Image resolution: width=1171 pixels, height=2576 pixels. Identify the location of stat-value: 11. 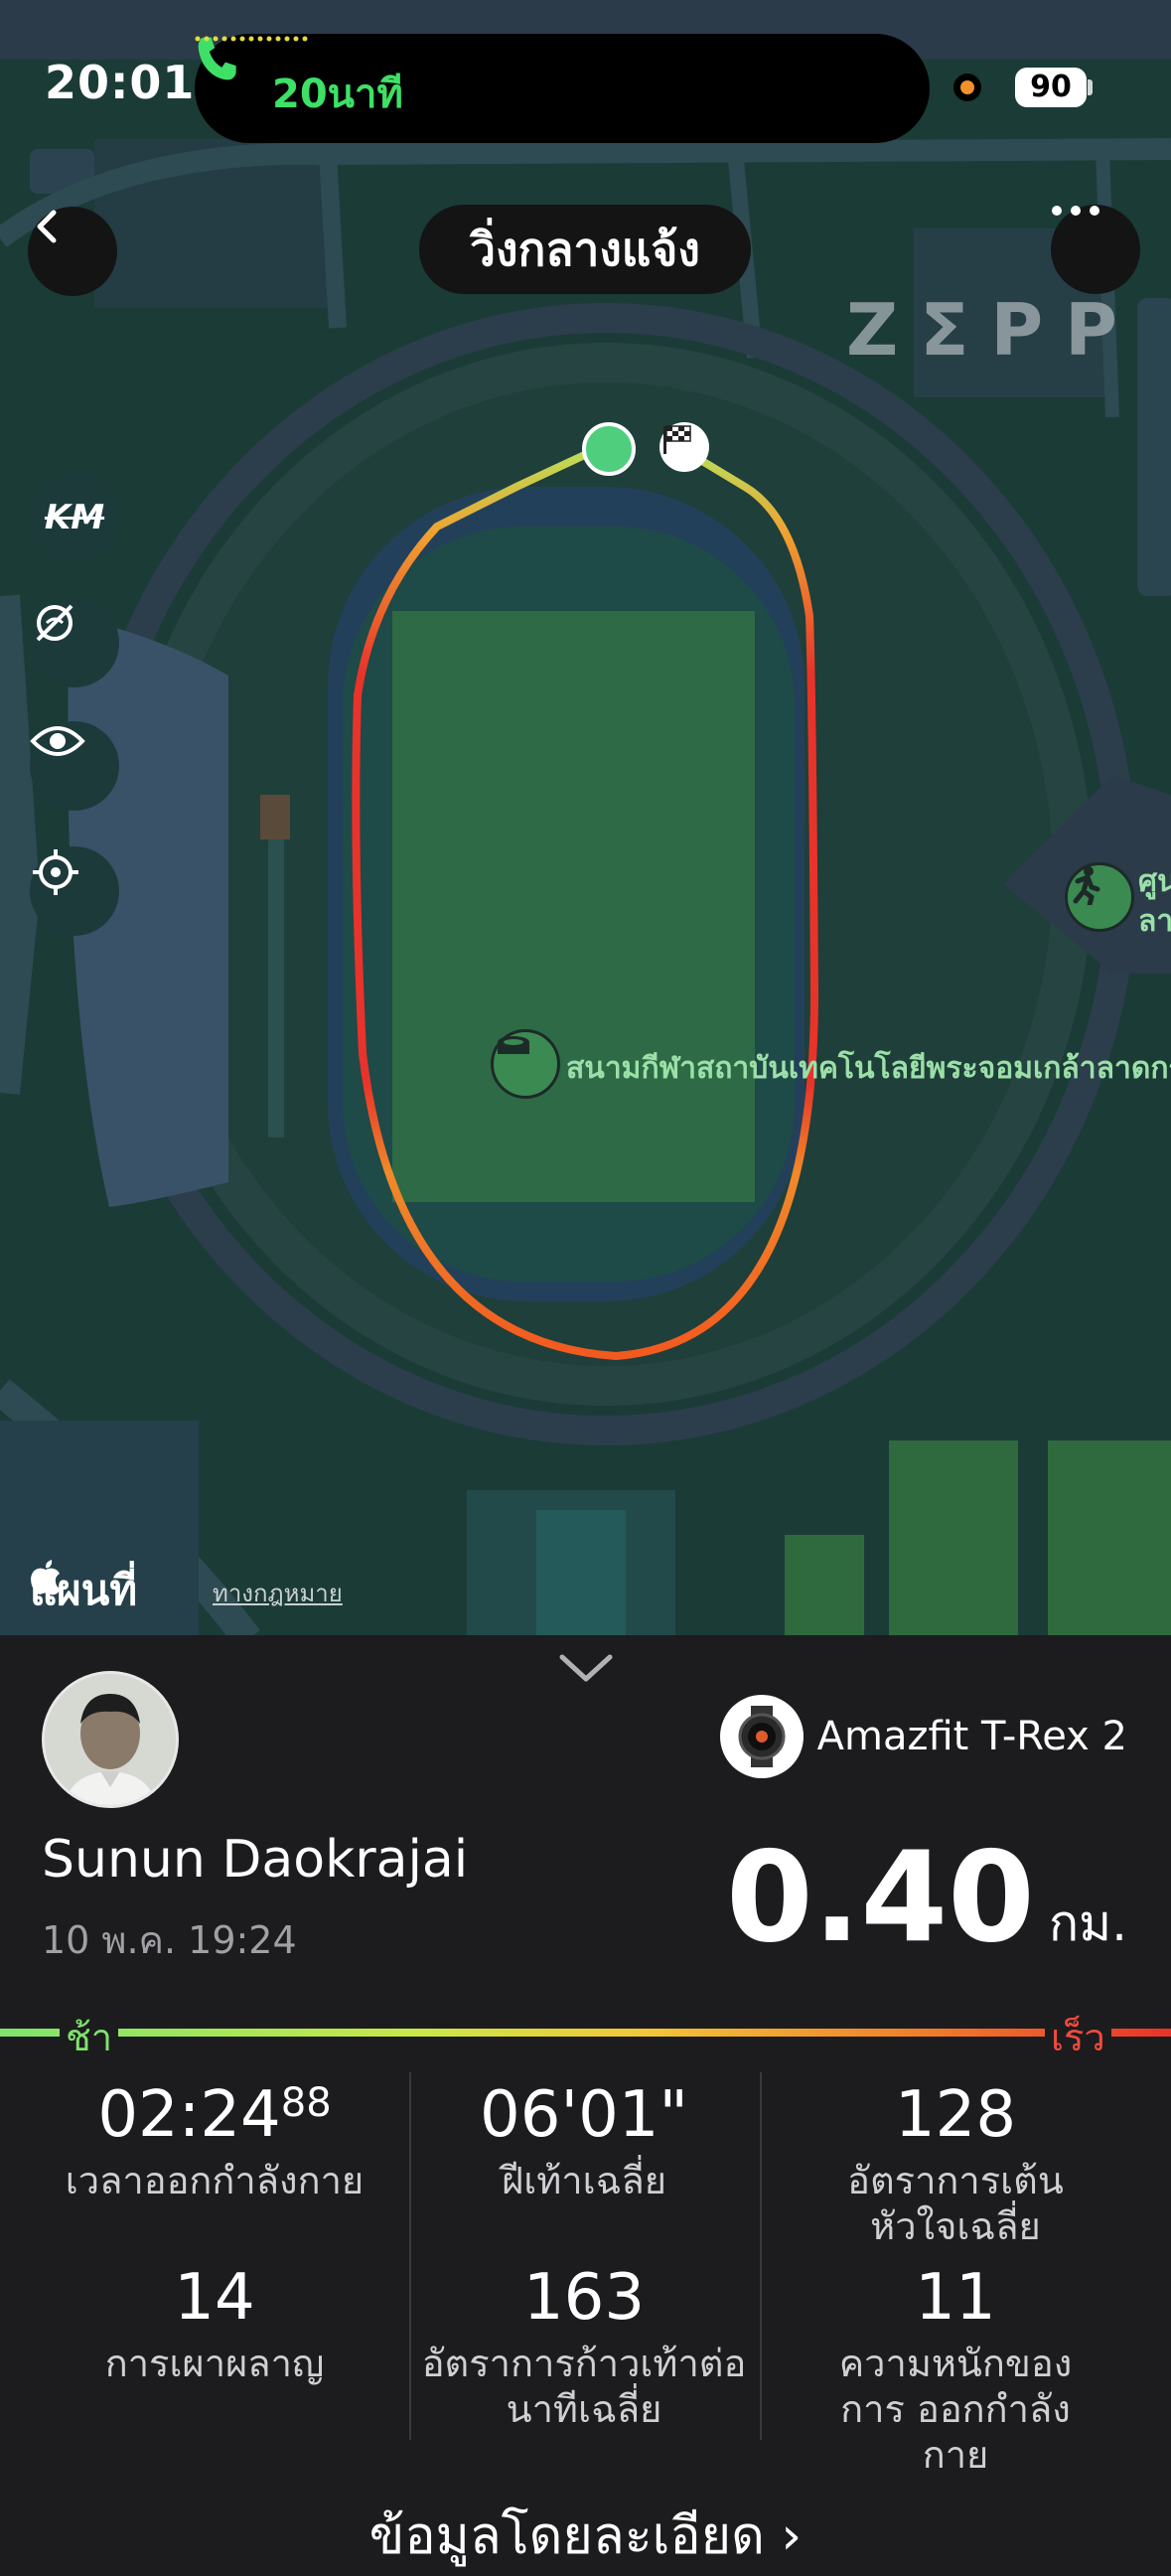
(955, 2298).